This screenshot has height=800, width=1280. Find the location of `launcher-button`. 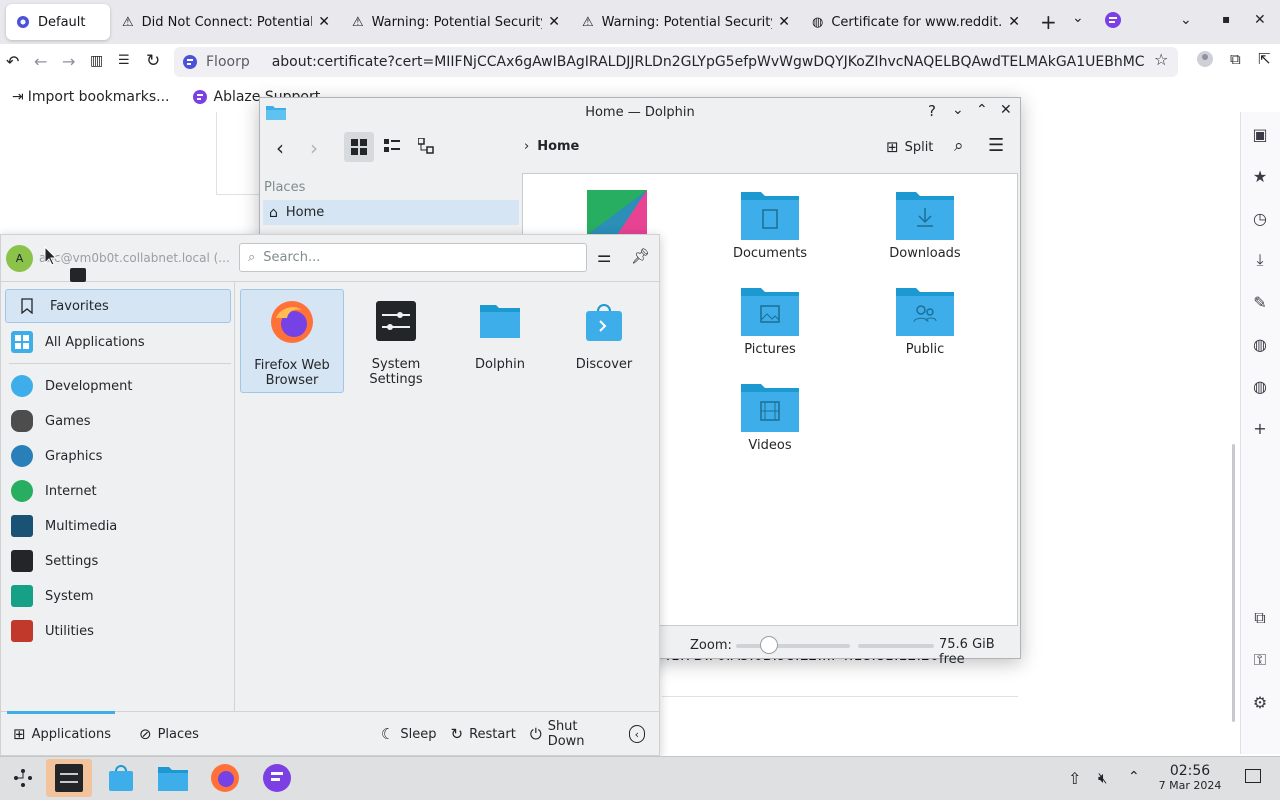

launcher-button is located at coordinates (23, 778).